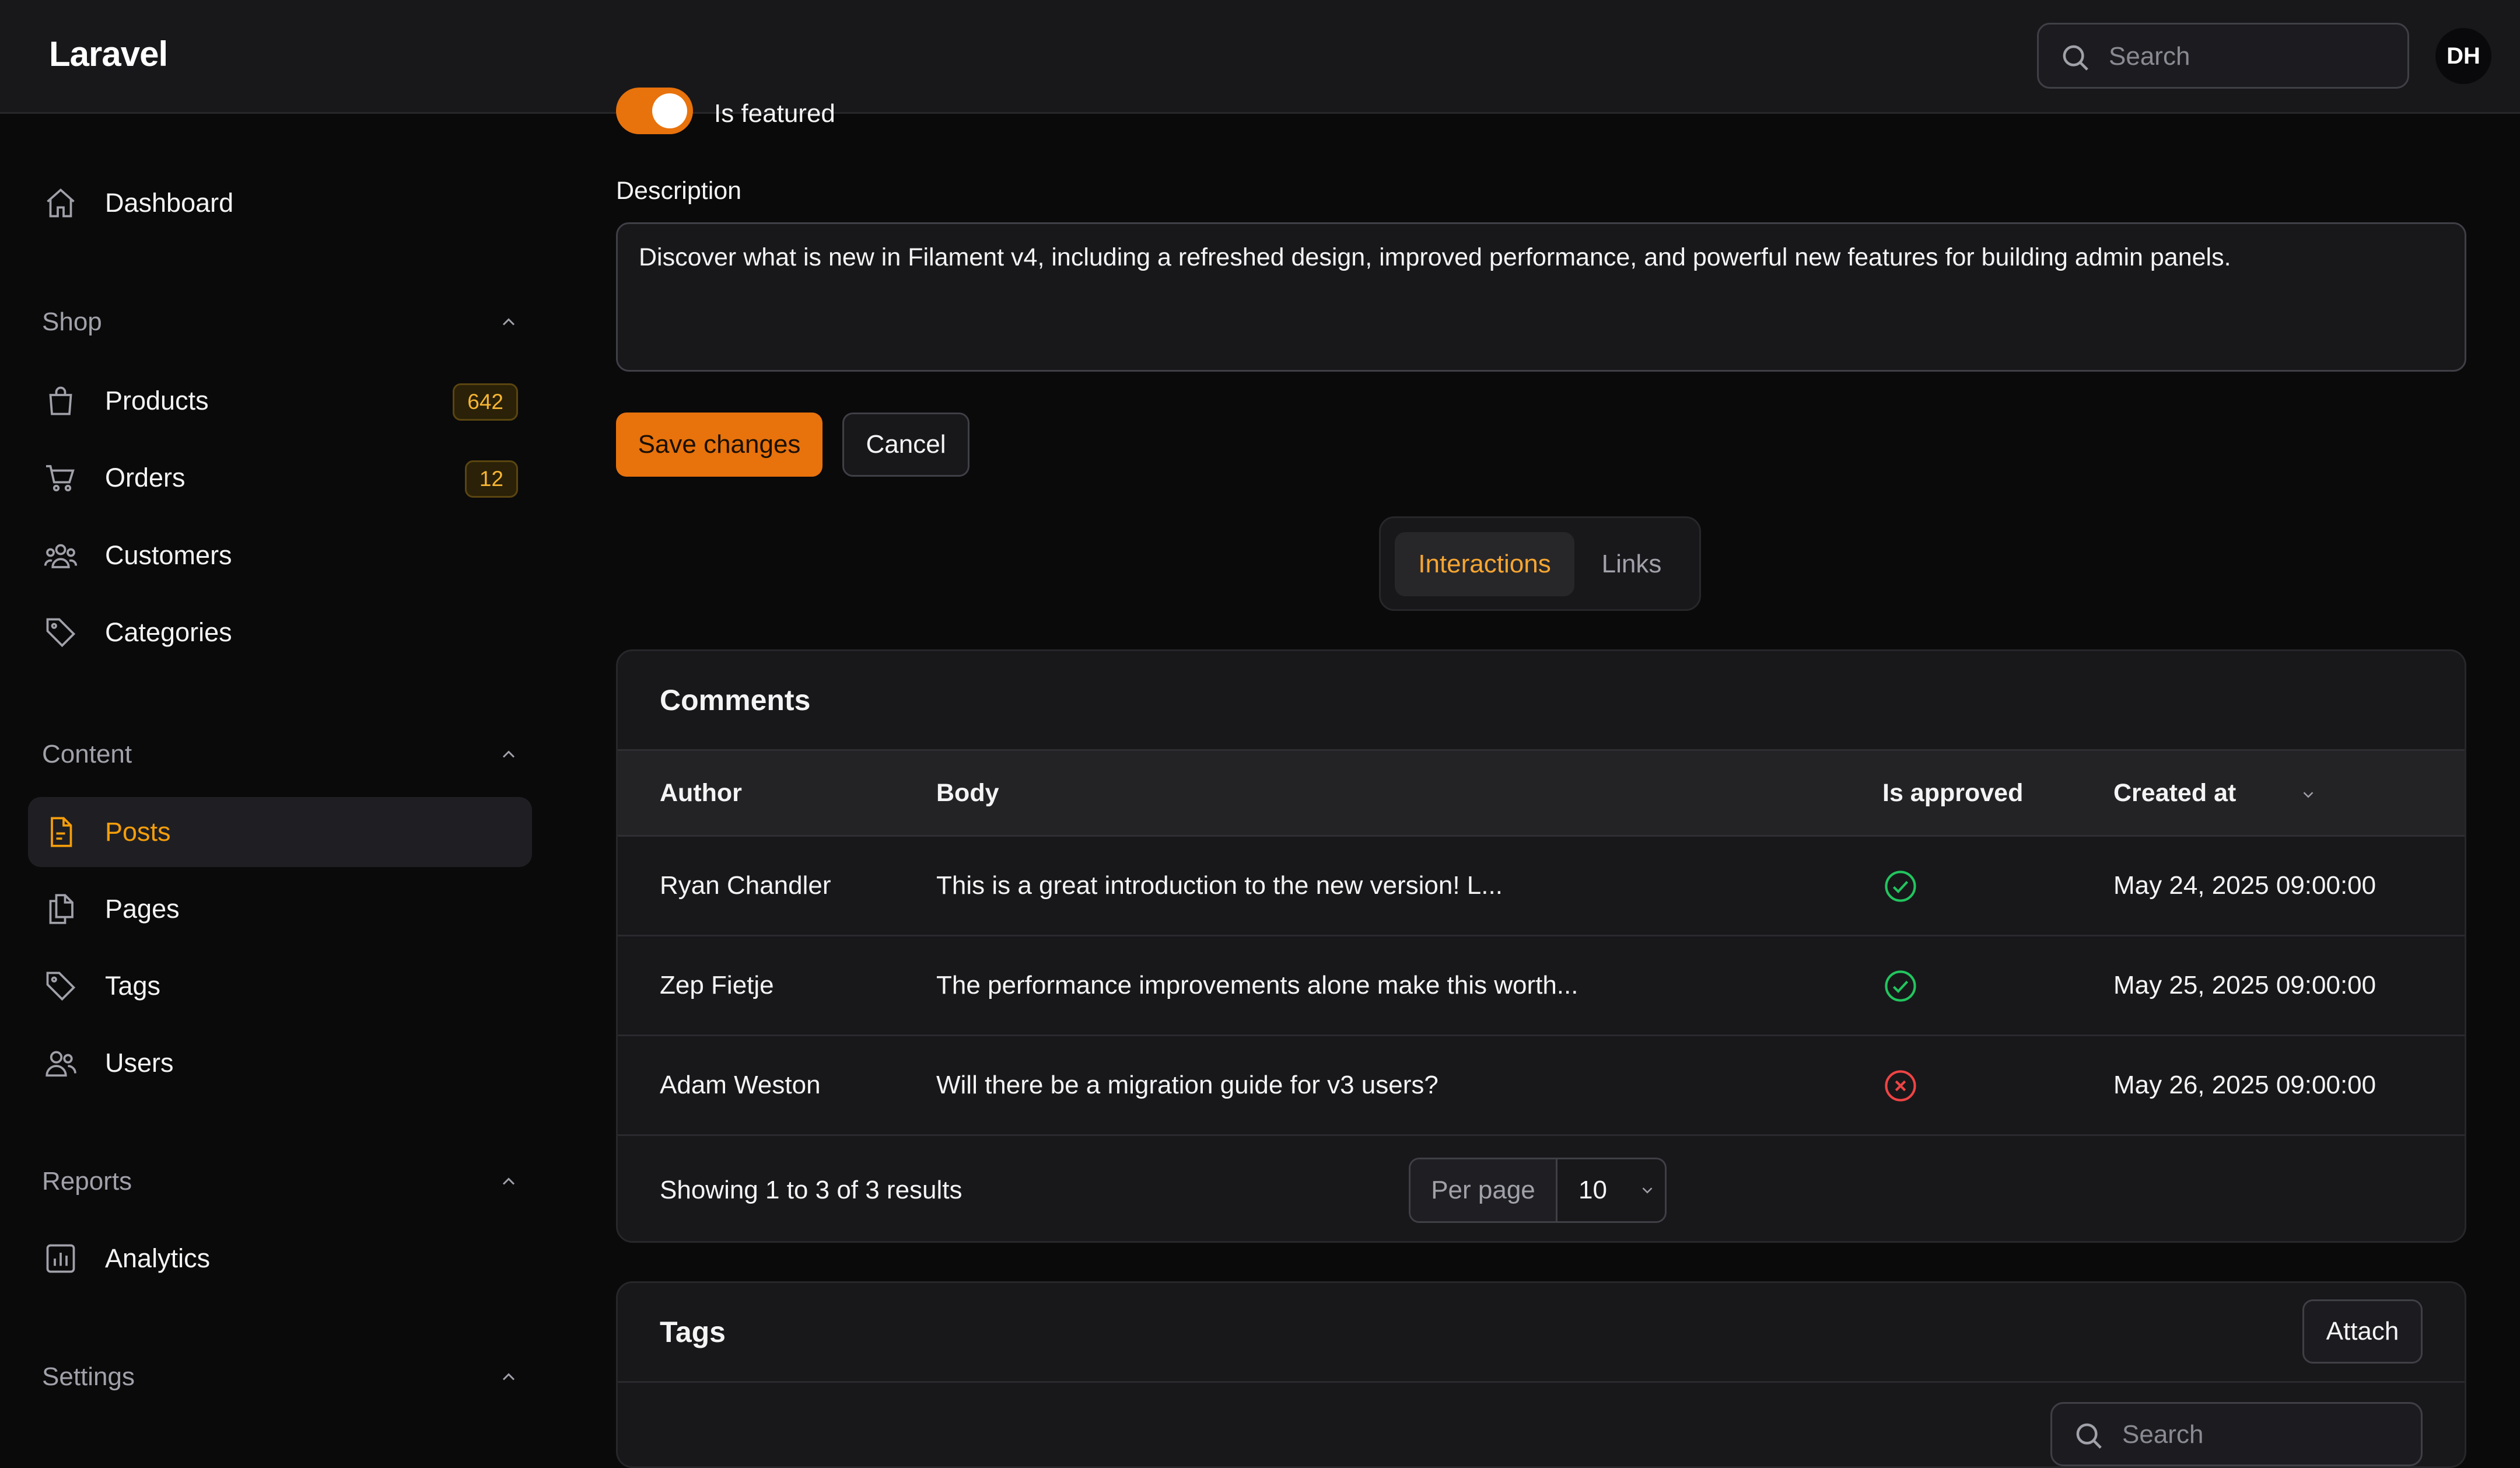  I want to click on description-label: Description, so click(679, 191).